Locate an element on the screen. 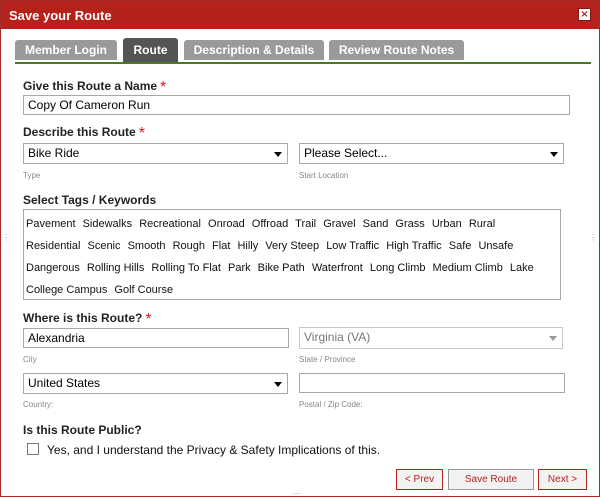  tags-label: Select Tags / Keywords is located at coordinates (90, 200).